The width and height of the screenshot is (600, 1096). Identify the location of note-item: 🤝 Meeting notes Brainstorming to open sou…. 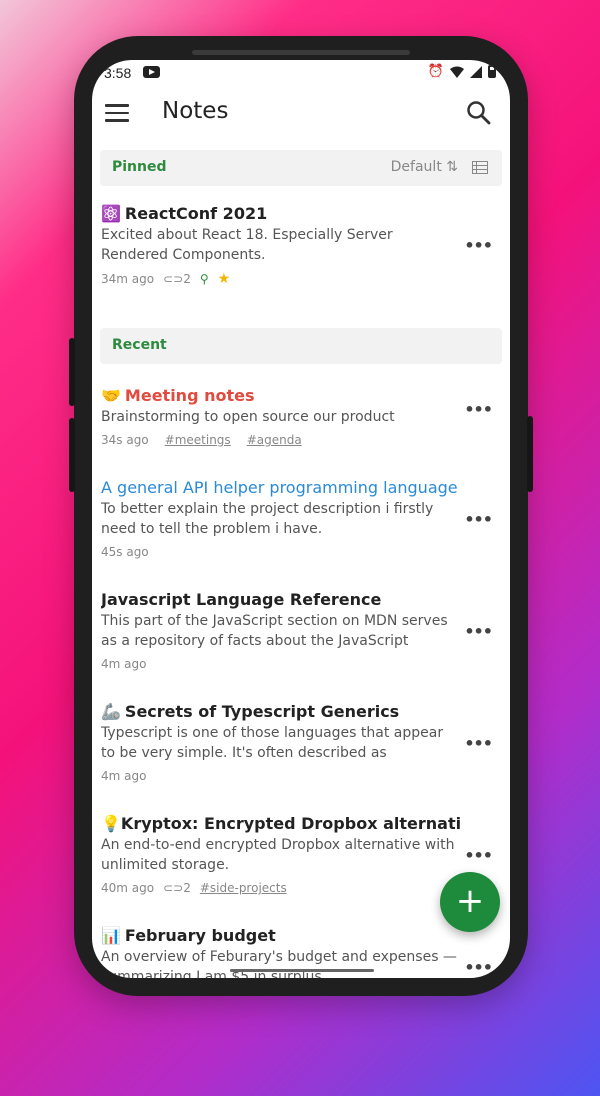
(301, 432).